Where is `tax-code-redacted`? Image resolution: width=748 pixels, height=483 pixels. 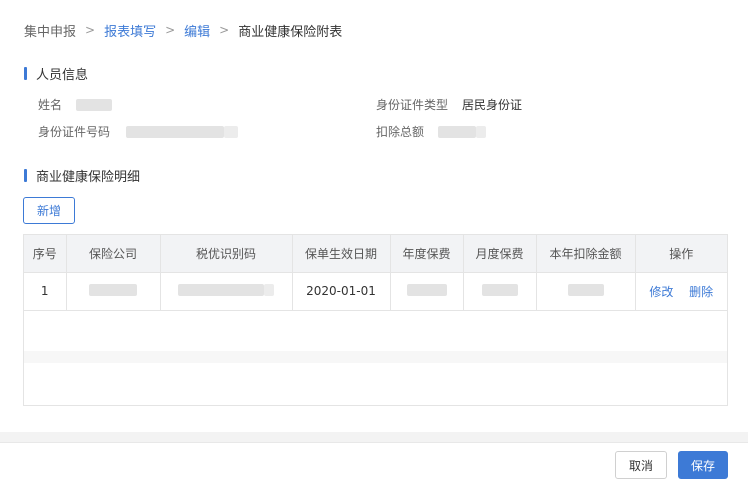
tax-code-redacted is located at coordinates (221, 289).